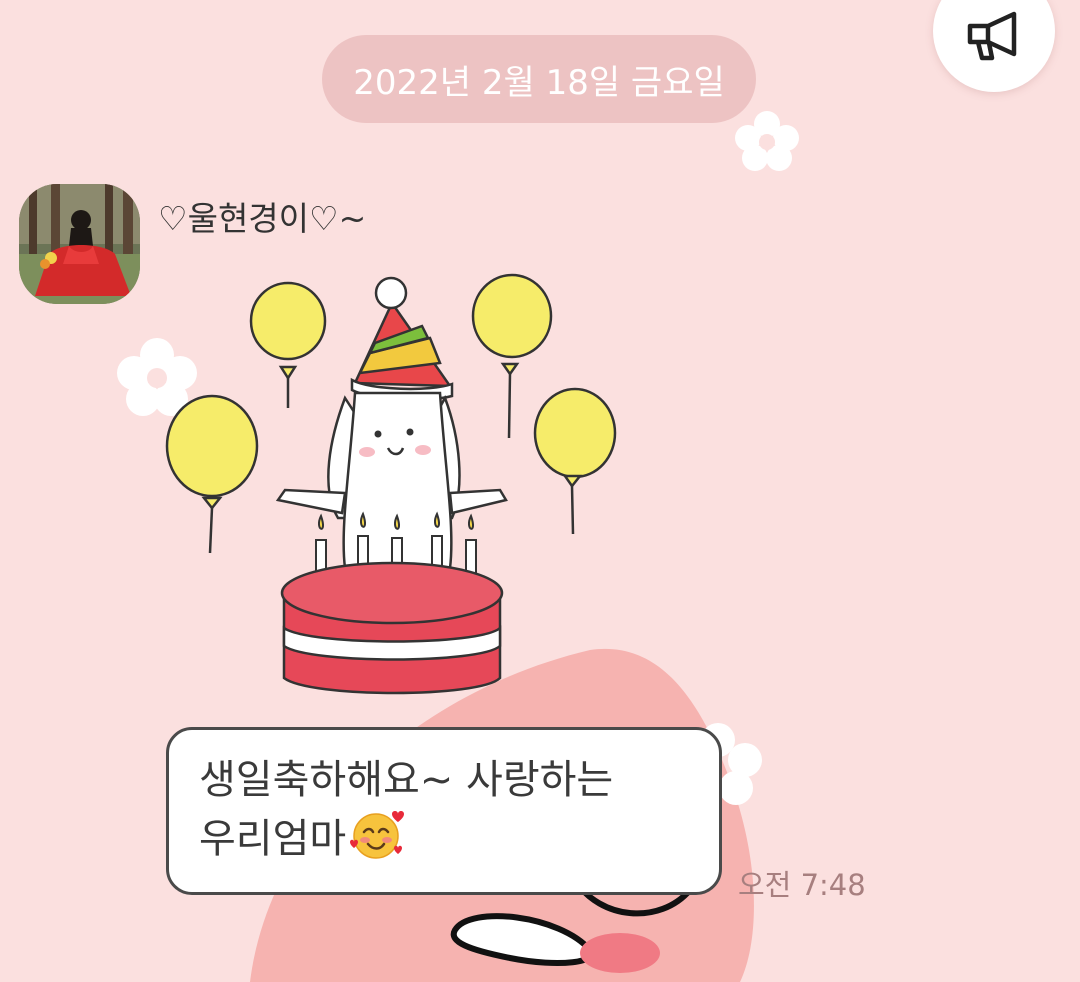 This screenshot has height=982, width=1080. I want to click on smiling-face-with-hearts-icon, so click(378, 841).